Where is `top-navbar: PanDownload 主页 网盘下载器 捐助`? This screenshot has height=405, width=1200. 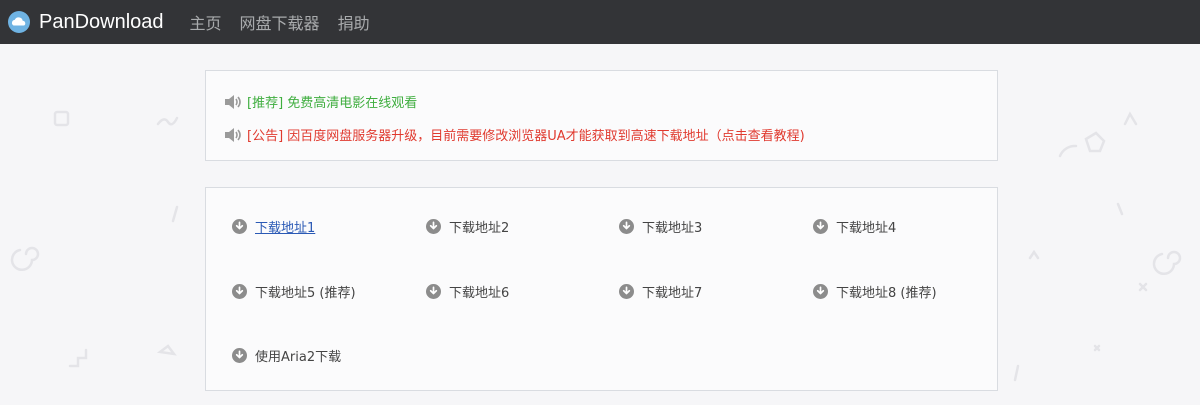 top-navbar: PanDownload 主页 网盘下载器 捐助 is located at coordinates (600, 22).